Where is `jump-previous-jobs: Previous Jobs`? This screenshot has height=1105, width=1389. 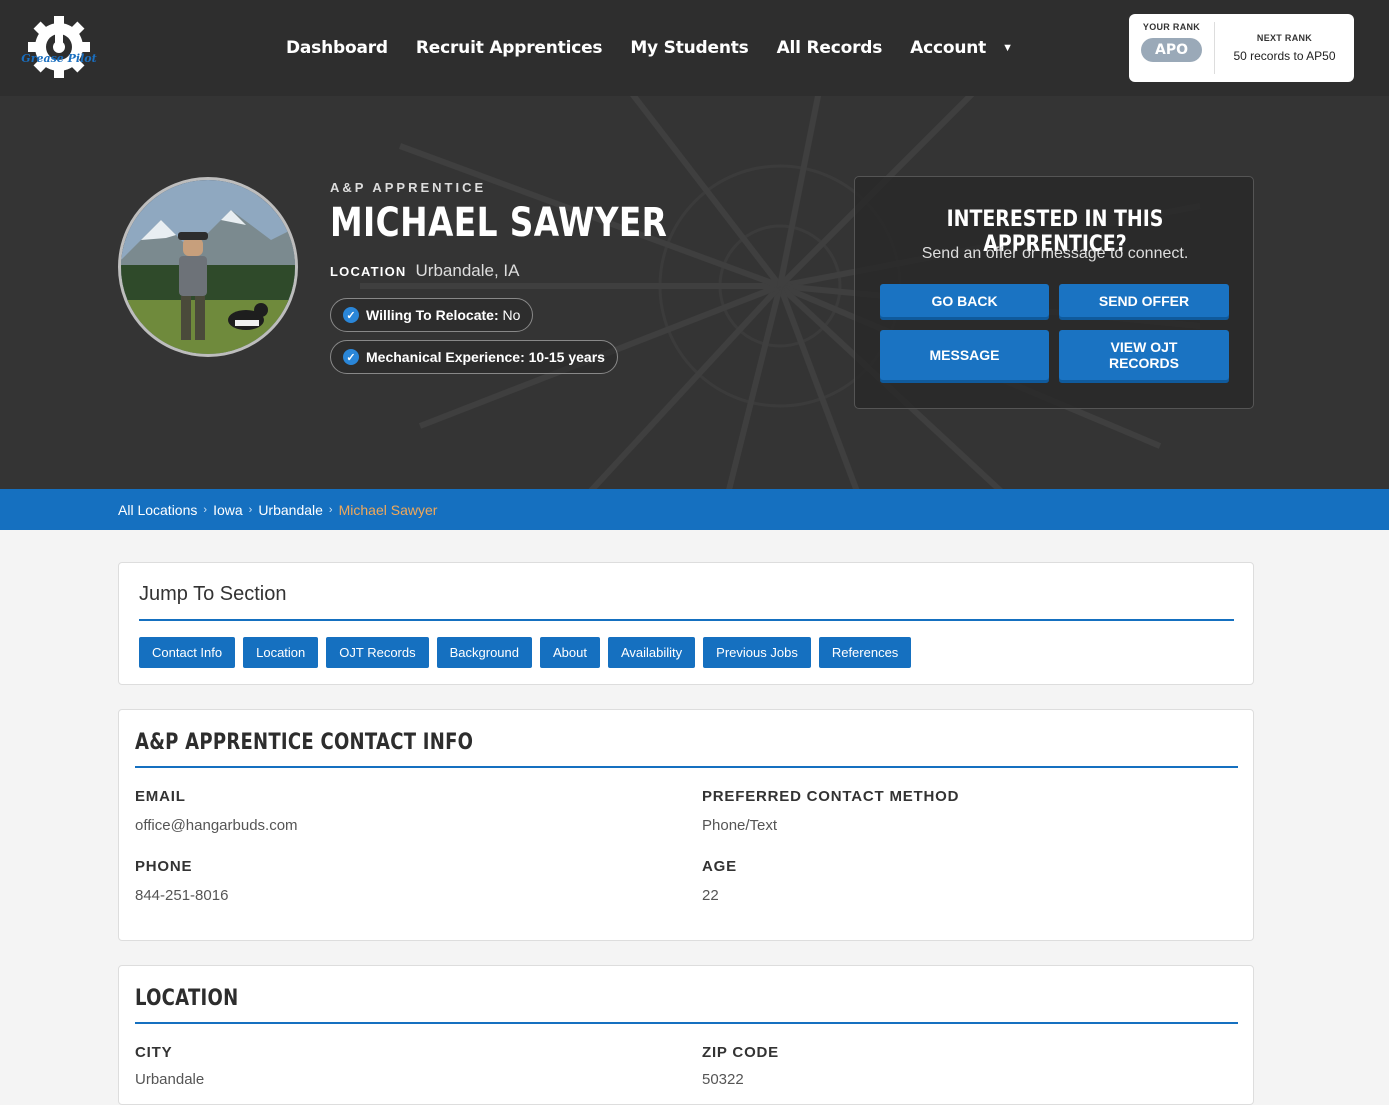 jump-previous-jobs: Previous Jobs is located at coordinates (757, 652).